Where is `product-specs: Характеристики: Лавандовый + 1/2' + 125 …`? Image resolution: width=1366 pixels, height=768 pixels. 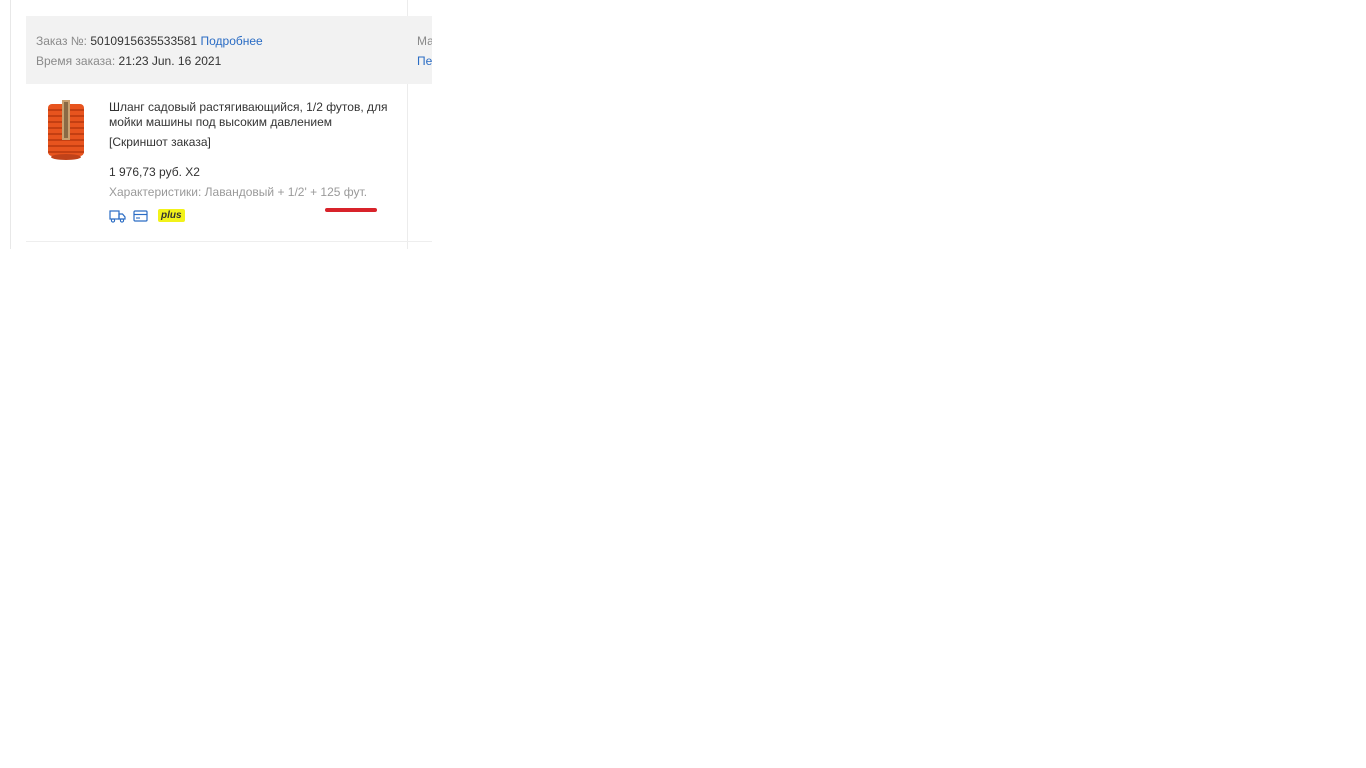
product-specs: Характеристики: Лавандовый + 1/2' + 125 … is located at coordinates (238, 192).